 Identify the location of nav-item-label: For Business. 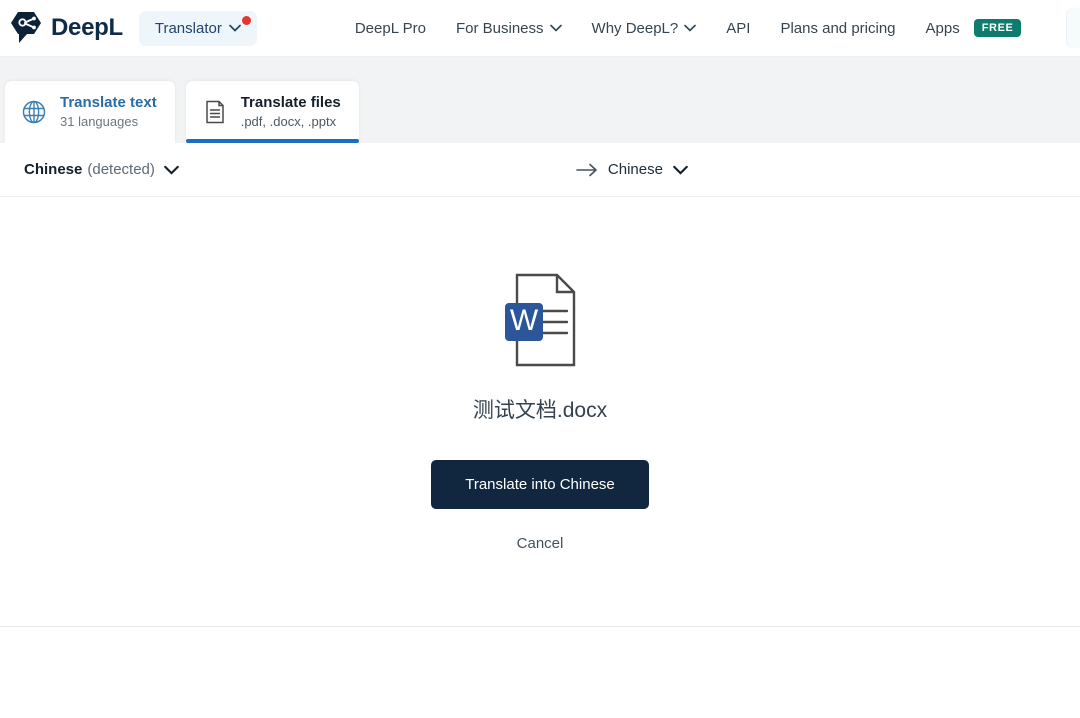
(499, 28).